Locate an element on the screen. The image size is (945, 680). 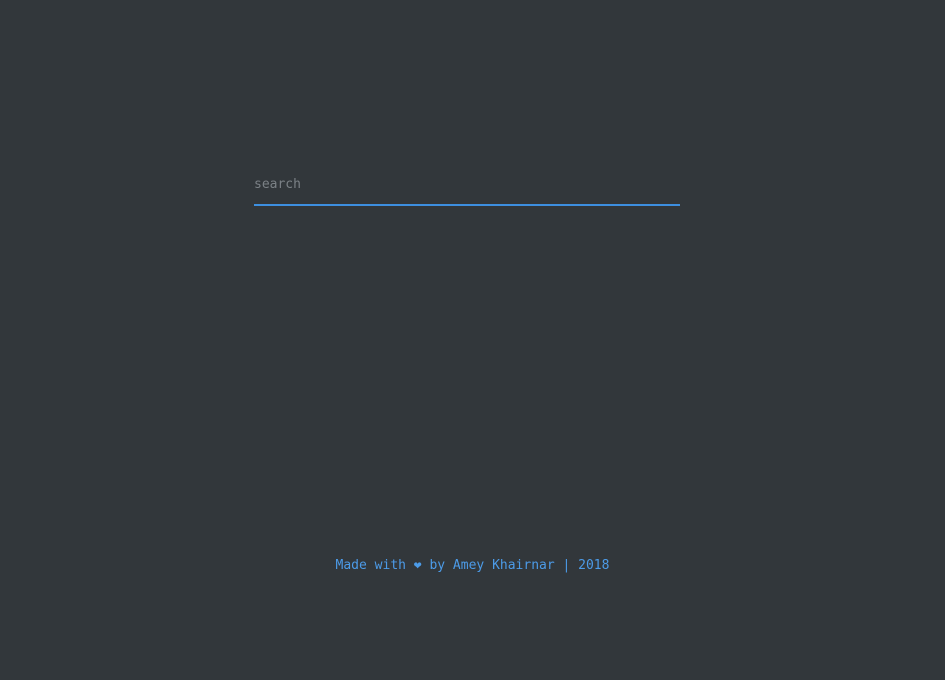
footer-credit: Made with ❤ by Amey Khairnar | 2018 is located at coordinates (472, 565).